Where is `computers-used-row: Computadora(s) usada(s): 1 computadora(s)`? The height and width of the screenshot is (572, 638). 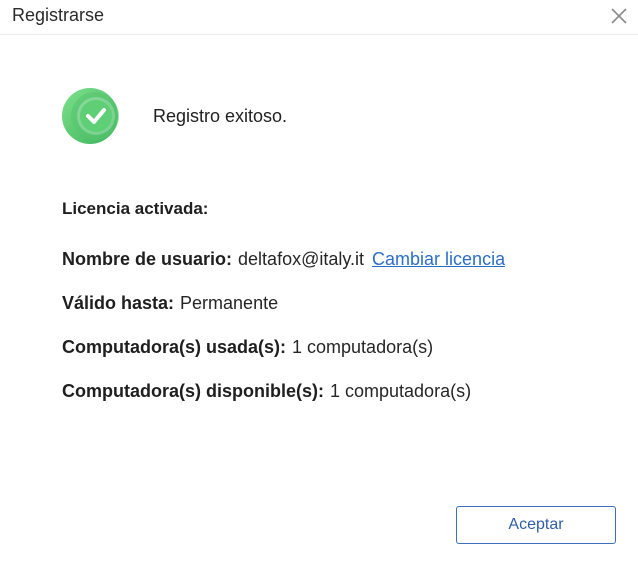
computers-used-row: Computadora(s) usada(s): 1 computadora(s) is located at coordinates (247, 347).